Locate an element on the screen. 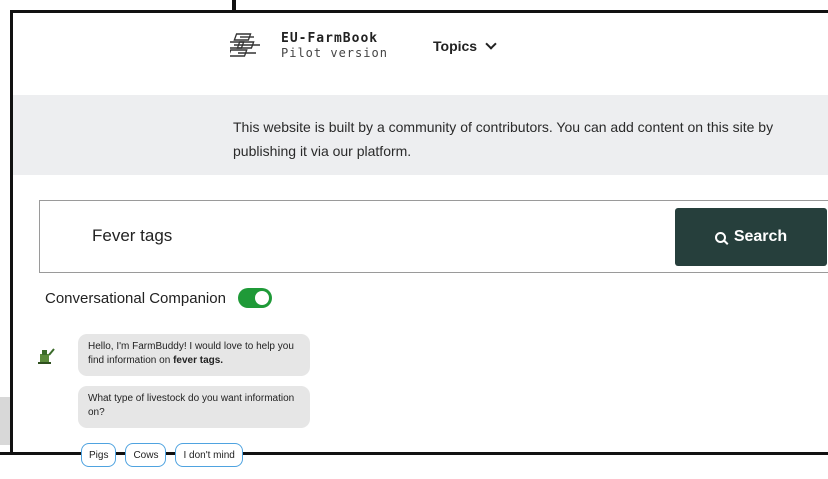 The image size is (828, 479). bot-message-keyword: fever tags. is located at coordinates (198, 360).